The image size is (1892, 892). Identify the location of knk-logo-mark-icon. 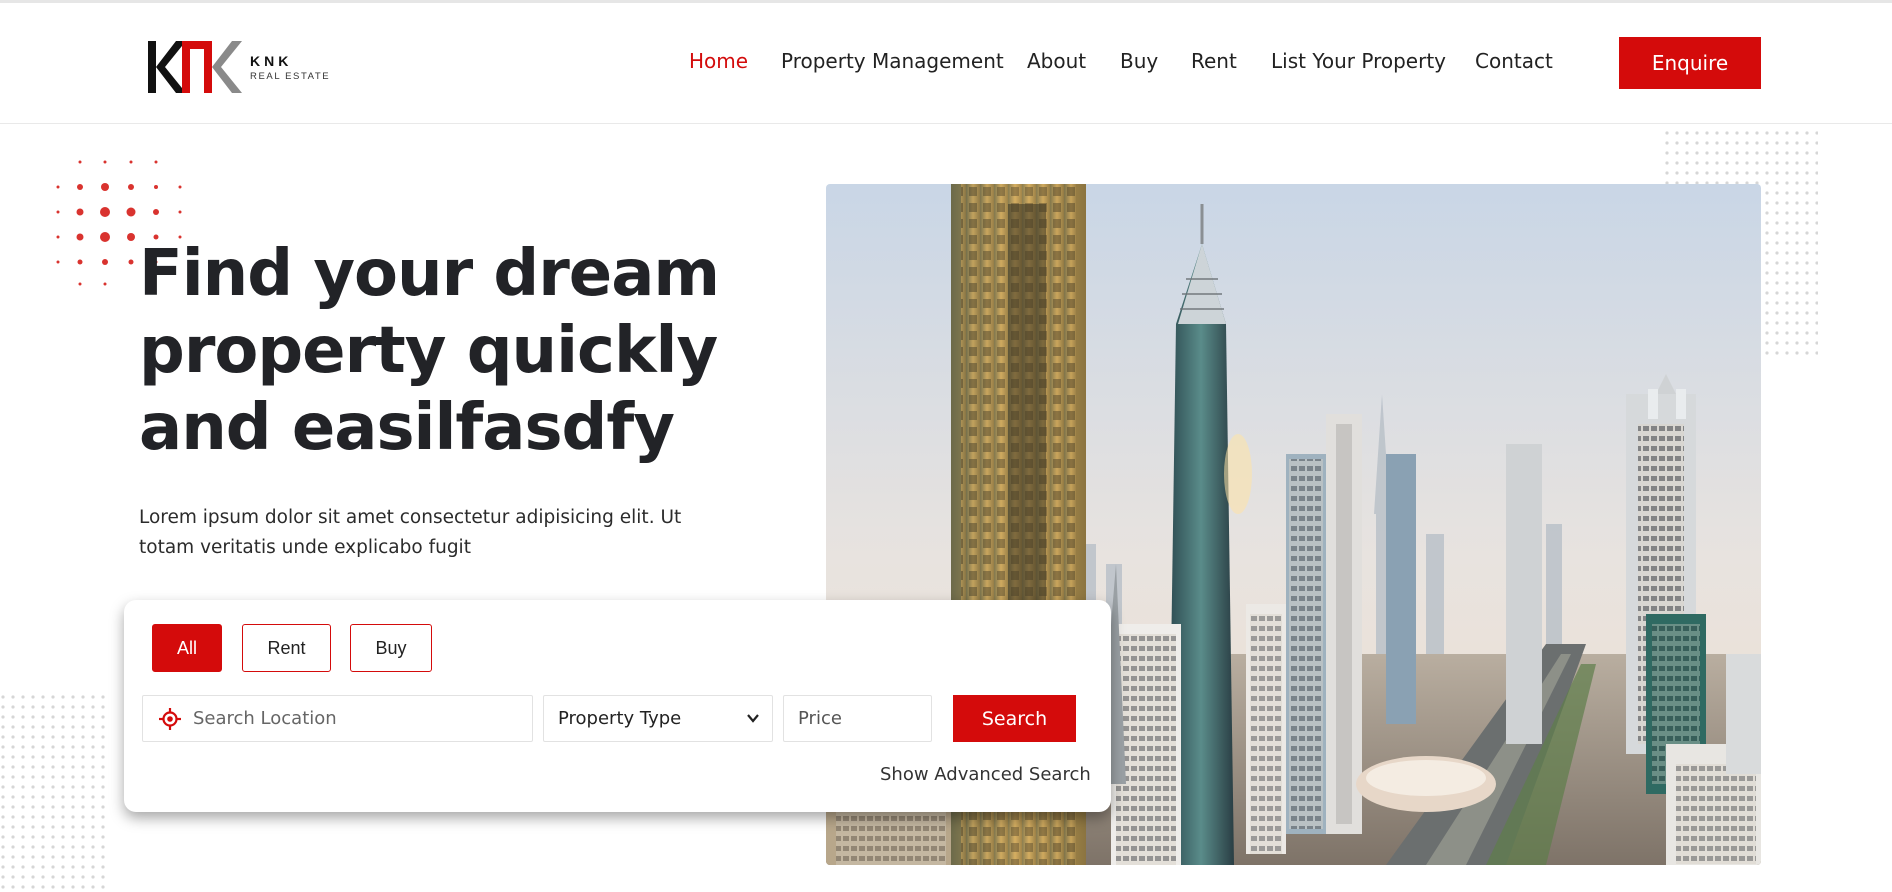
(195, 67).